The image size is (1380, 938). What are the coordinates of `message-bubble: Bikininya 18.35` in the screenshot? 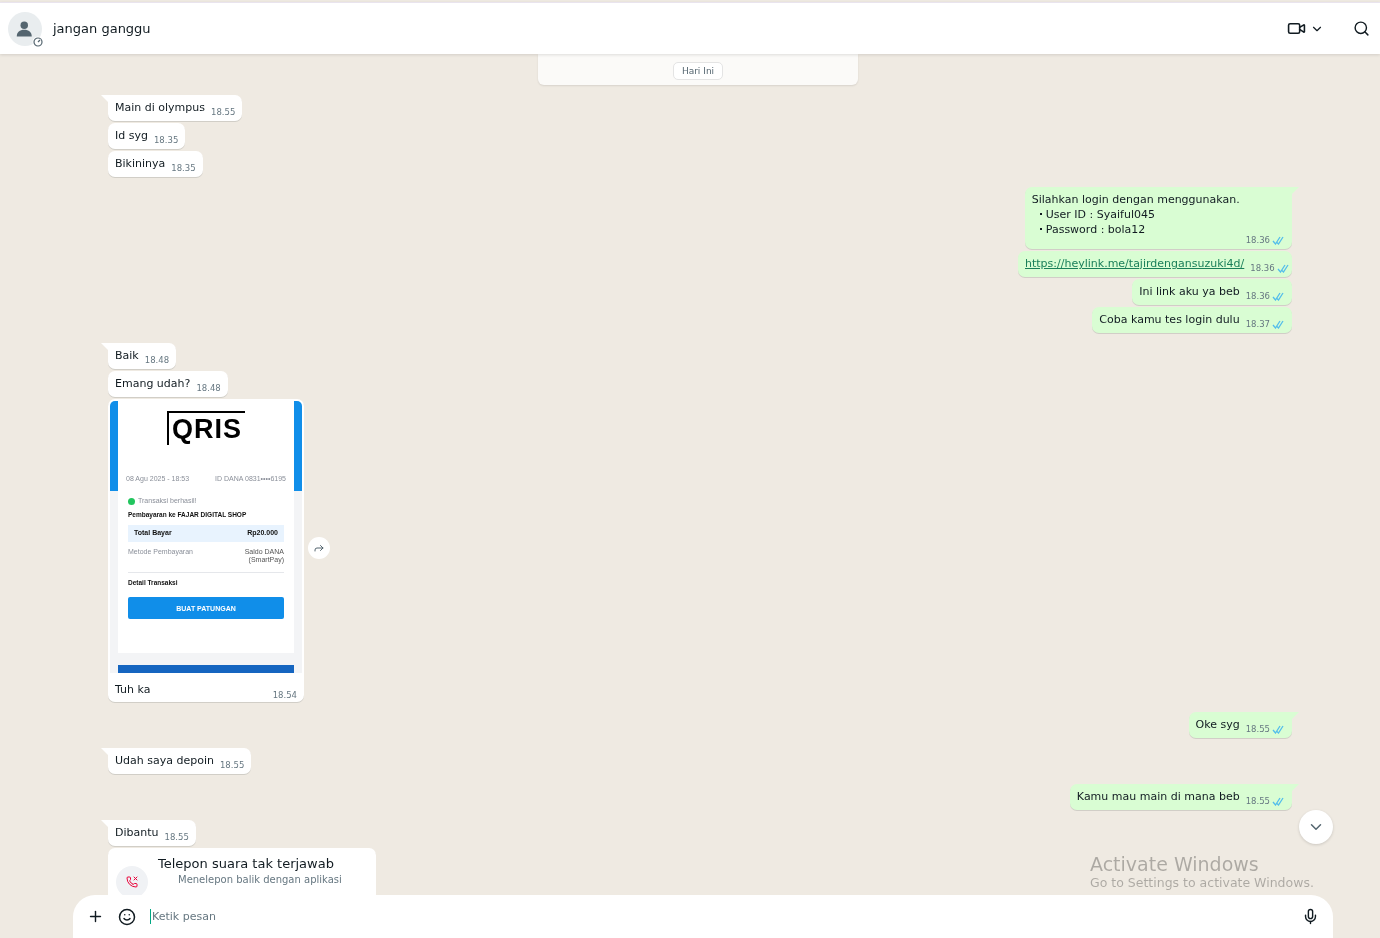 It's located at (155, 164).